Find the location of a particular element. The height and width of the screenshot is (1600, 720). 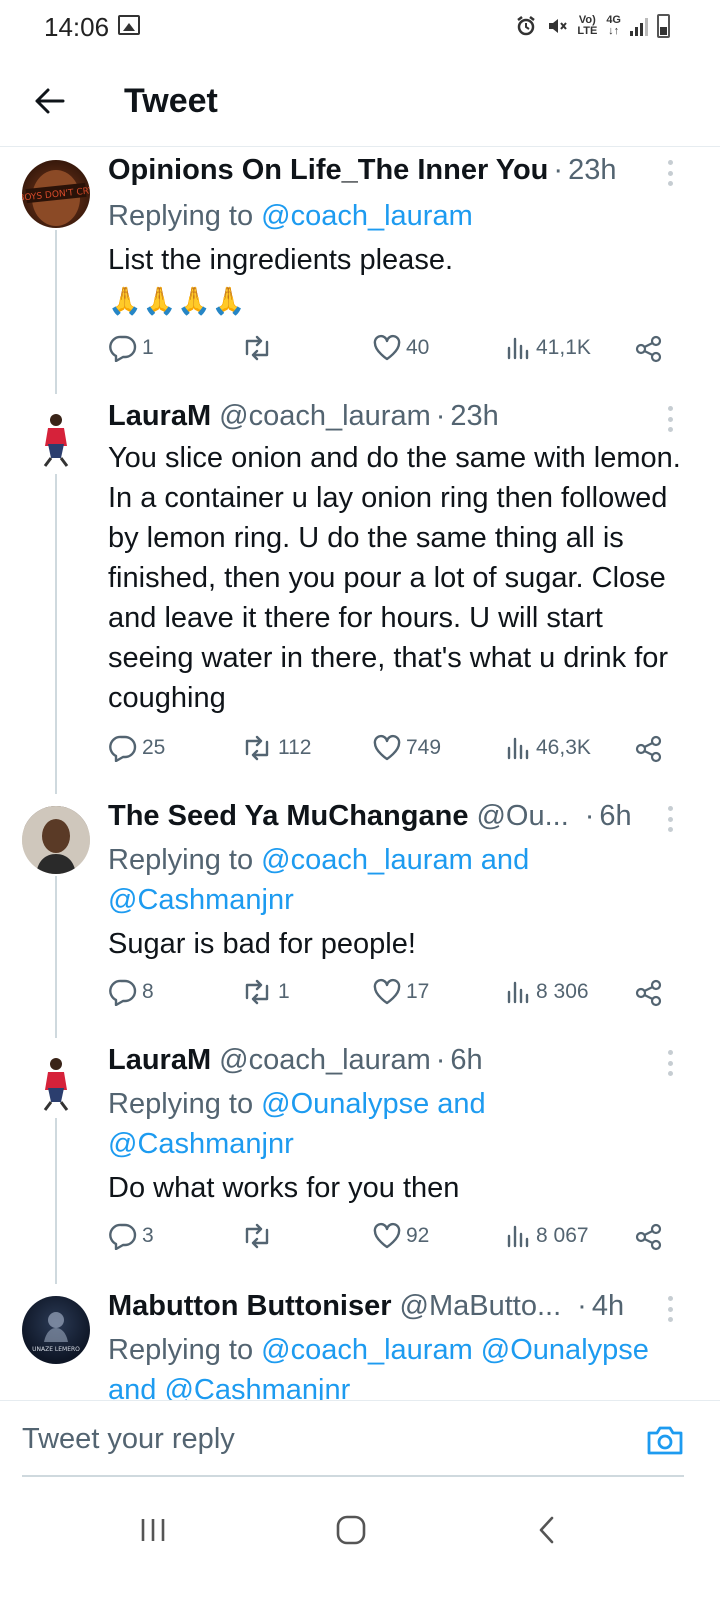

system-nav-bar is located at coordinates (360, 1540).